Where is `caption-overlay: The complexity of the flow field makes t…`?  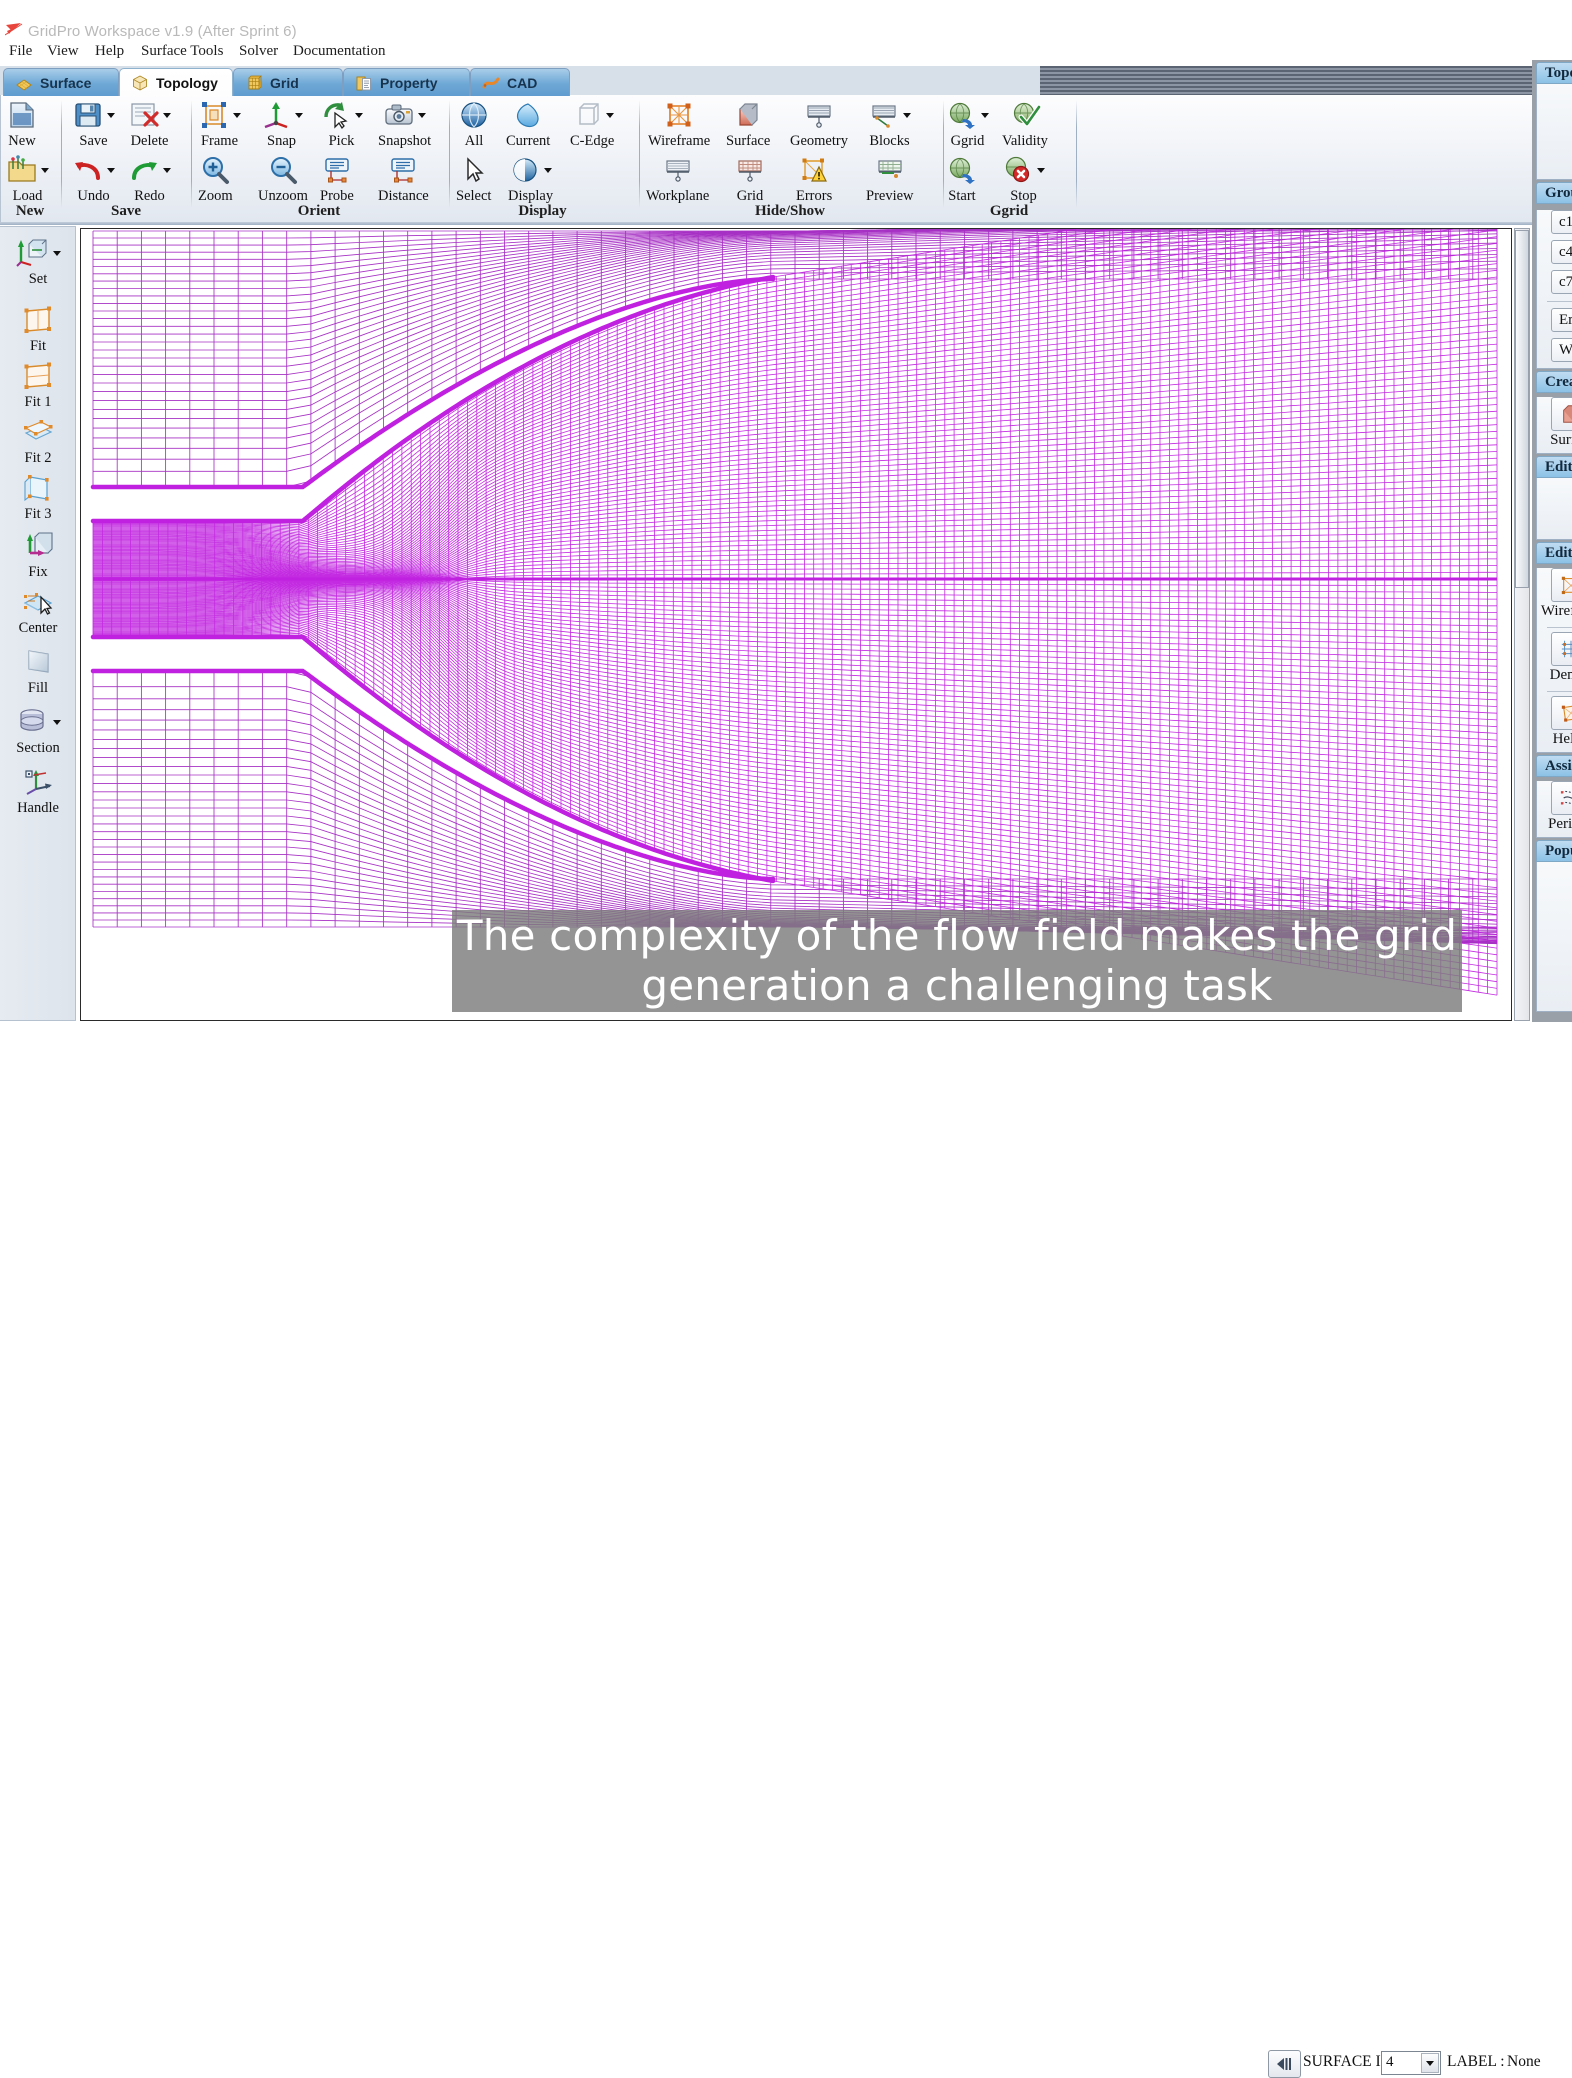 caption-overlay: The complexity of the flow field makes t… is located at coordinates (957, 961).